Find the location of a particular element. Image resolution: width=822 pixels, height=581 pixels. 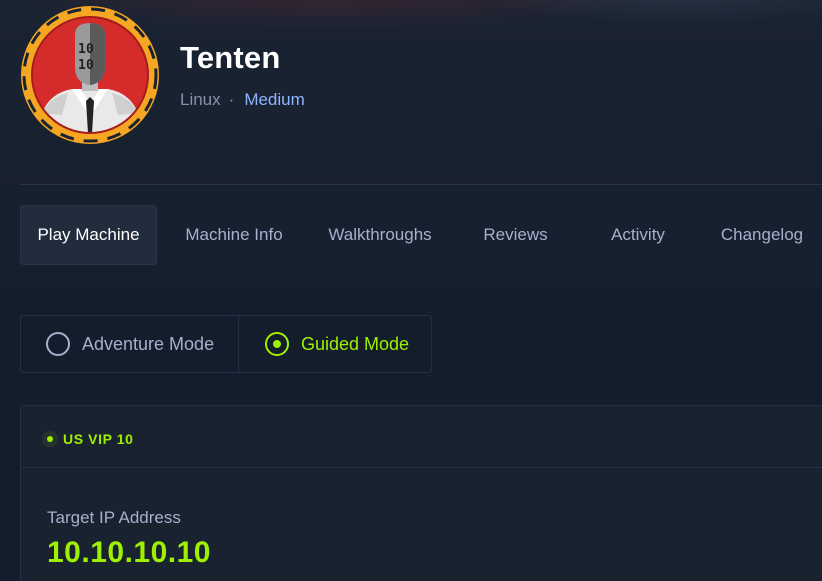

machine-avatar: 1 0 1 0 is located at coordinates (90, 75).